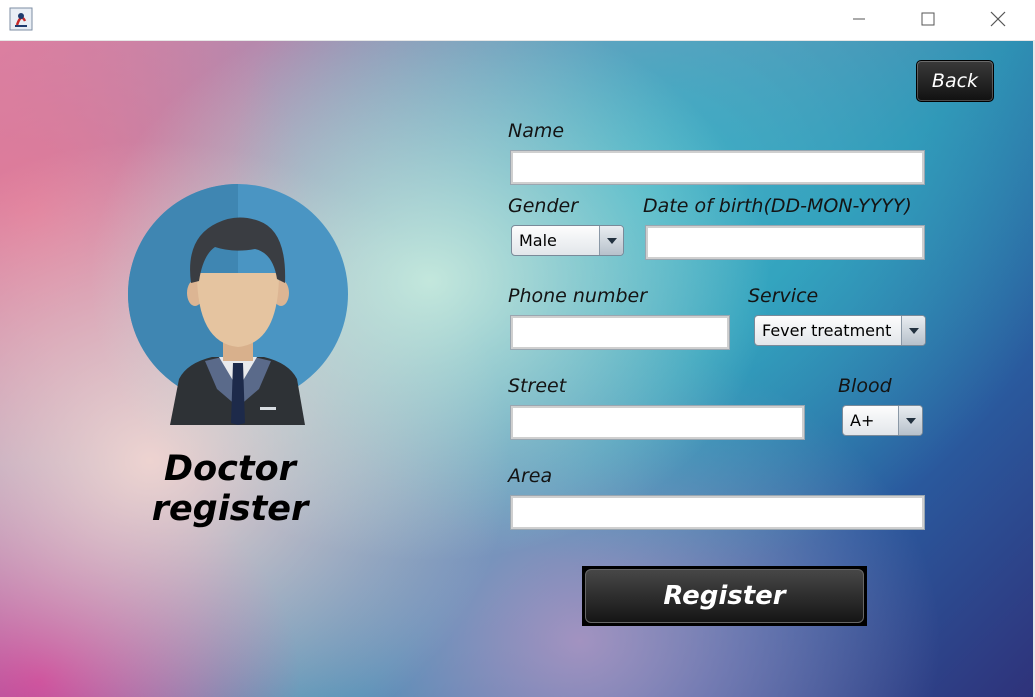 The height and width of the screenshot is (697, 1035). What do you see at coordinates (955, 81) in the screenshot?
I see `back-button: Back` at bounding box center [955, 81].